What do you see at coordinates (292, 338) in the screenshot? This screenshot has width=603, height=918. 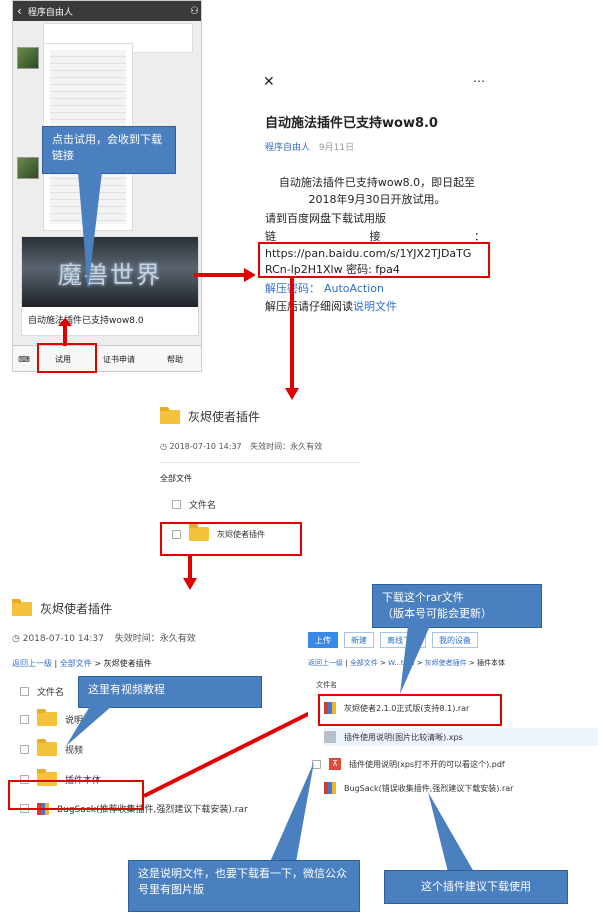 I see `red-arrow-down` at bounding box center [292, 338].